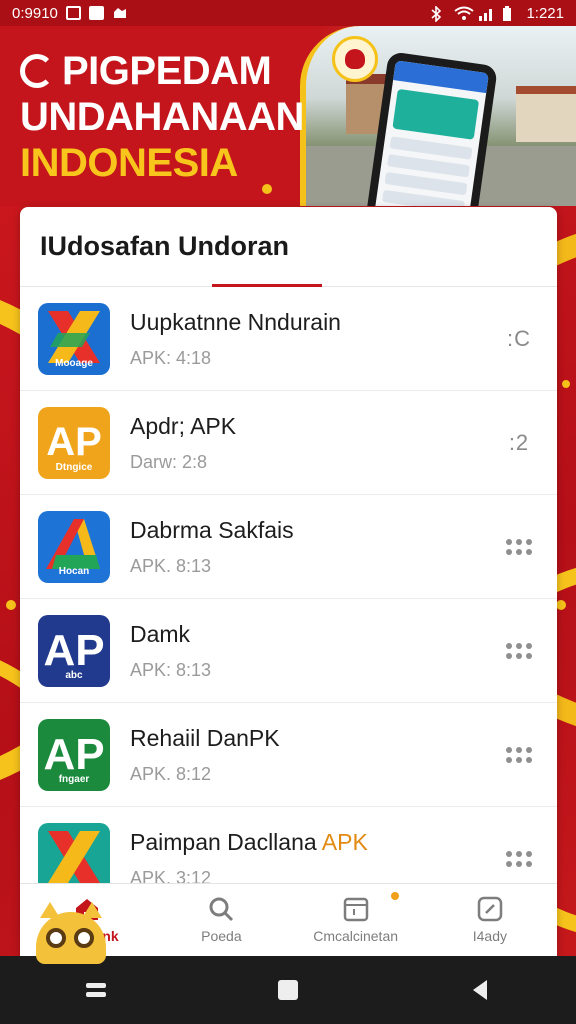  What do you see at coordinates (171, 669) in the screenshot?
I see `app-subtitle: APK: 8:13` at bounding box center [171, 669].